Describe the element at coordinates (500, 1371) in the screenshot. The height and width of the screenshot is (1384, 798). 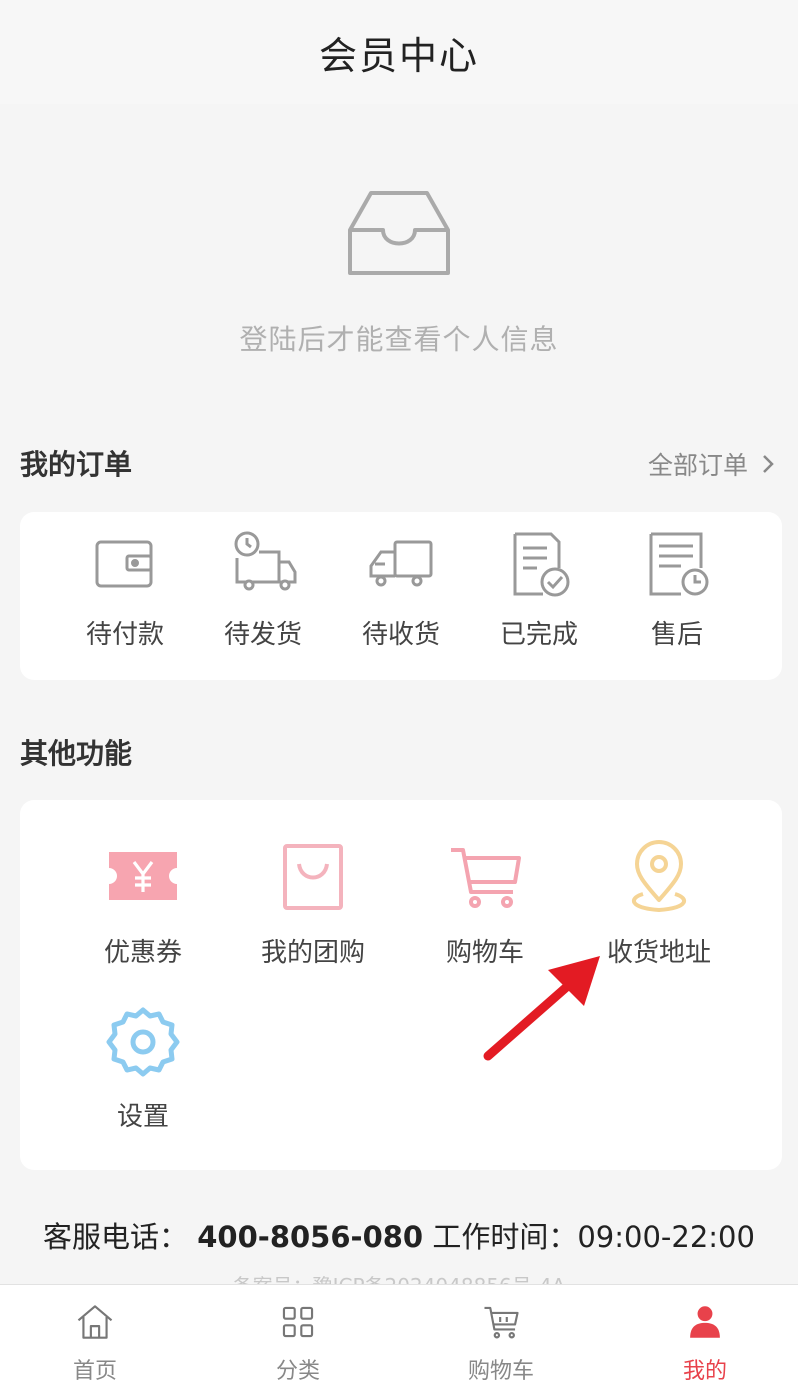
I see `tab-label: 购物车` at that location.